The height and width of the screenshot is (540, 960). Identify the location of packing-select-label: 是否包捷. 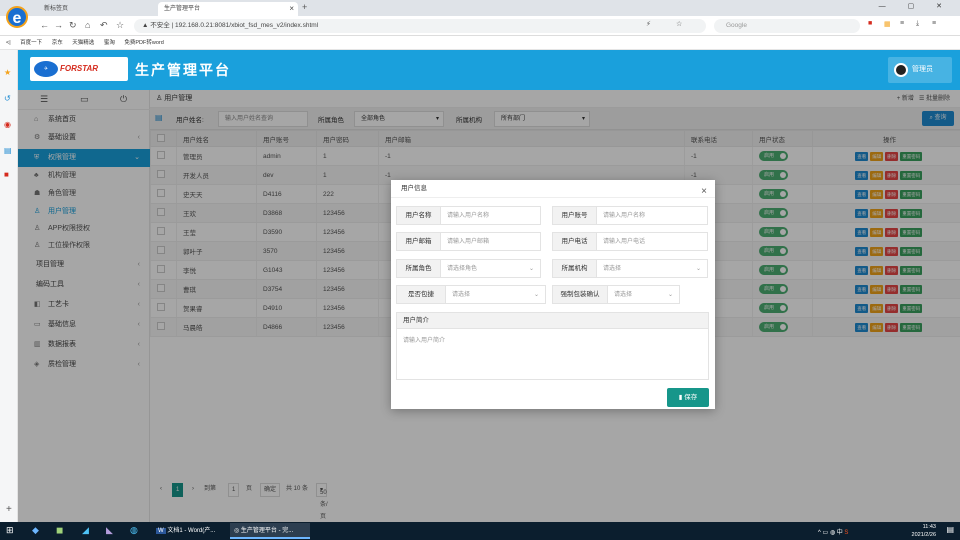
(421, 294).